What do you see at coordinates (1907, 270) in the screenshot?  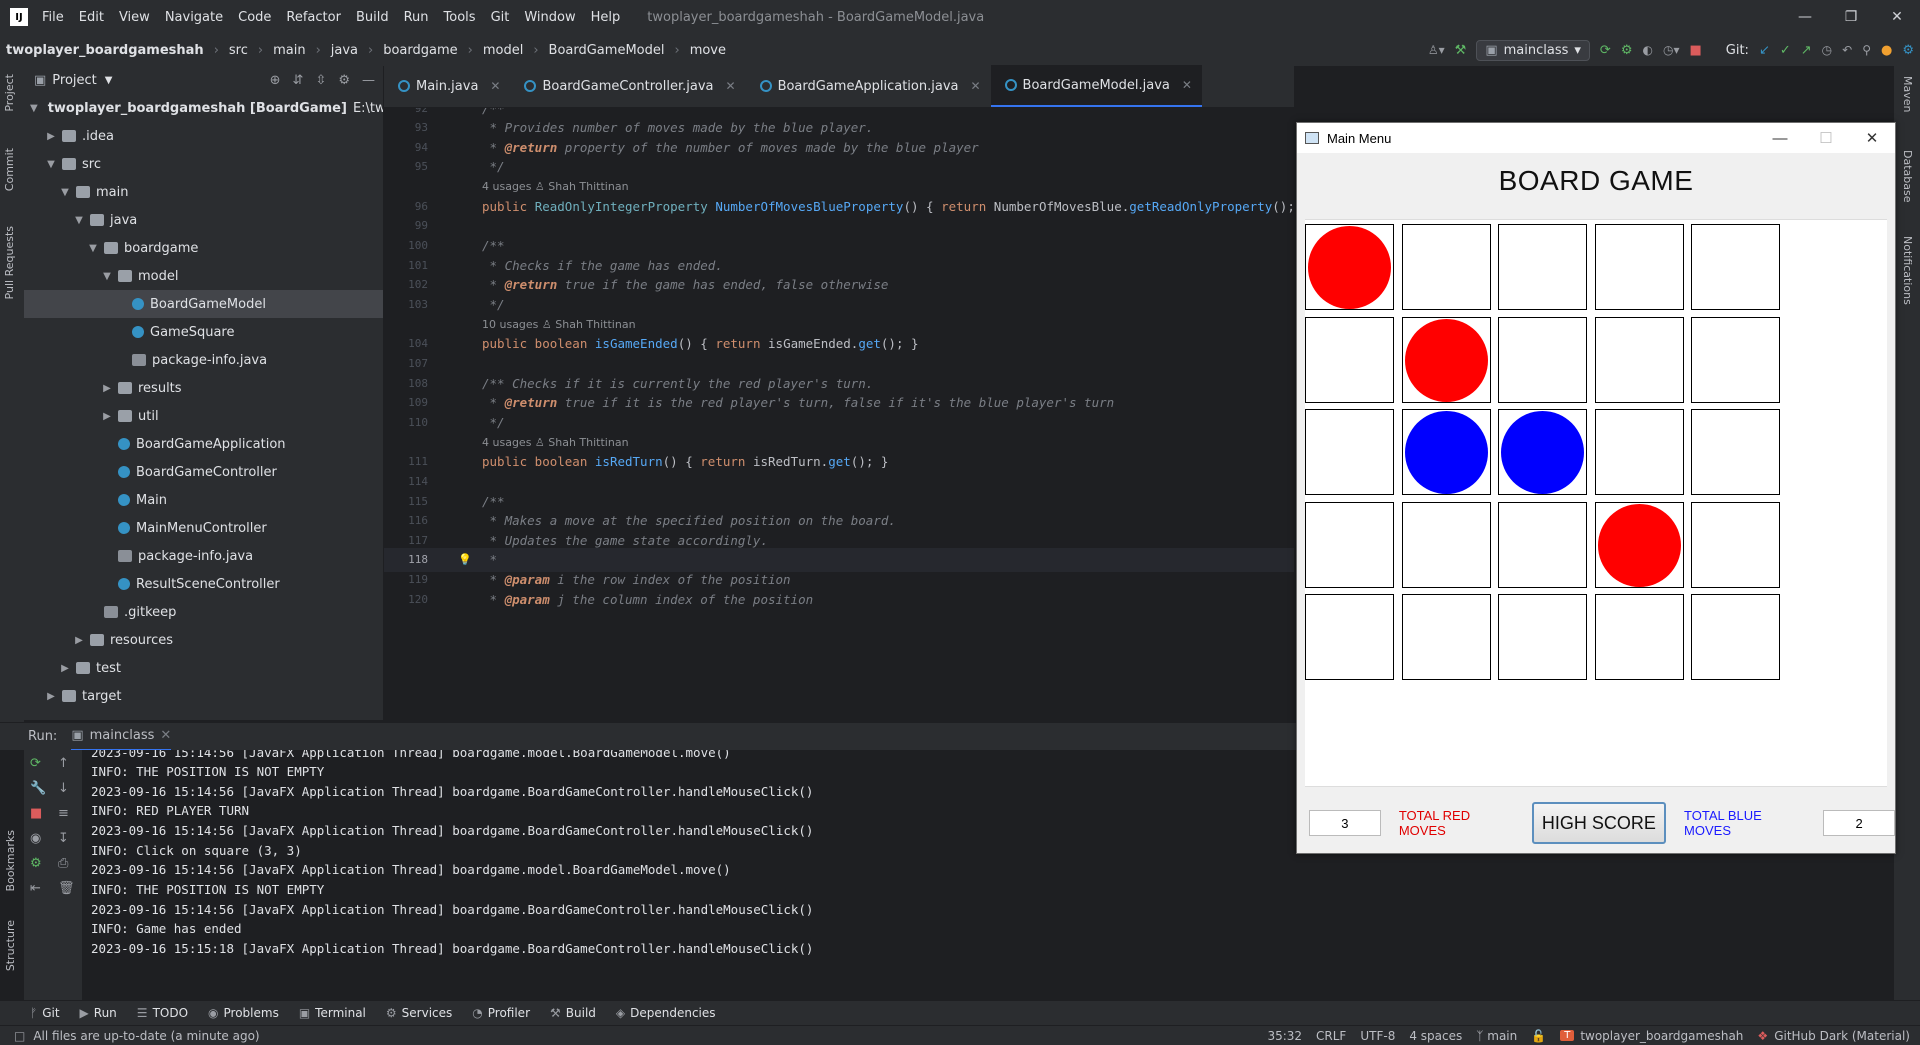 I see `notifications-tool-label: Notifications` at bounding box center [1907, 270].